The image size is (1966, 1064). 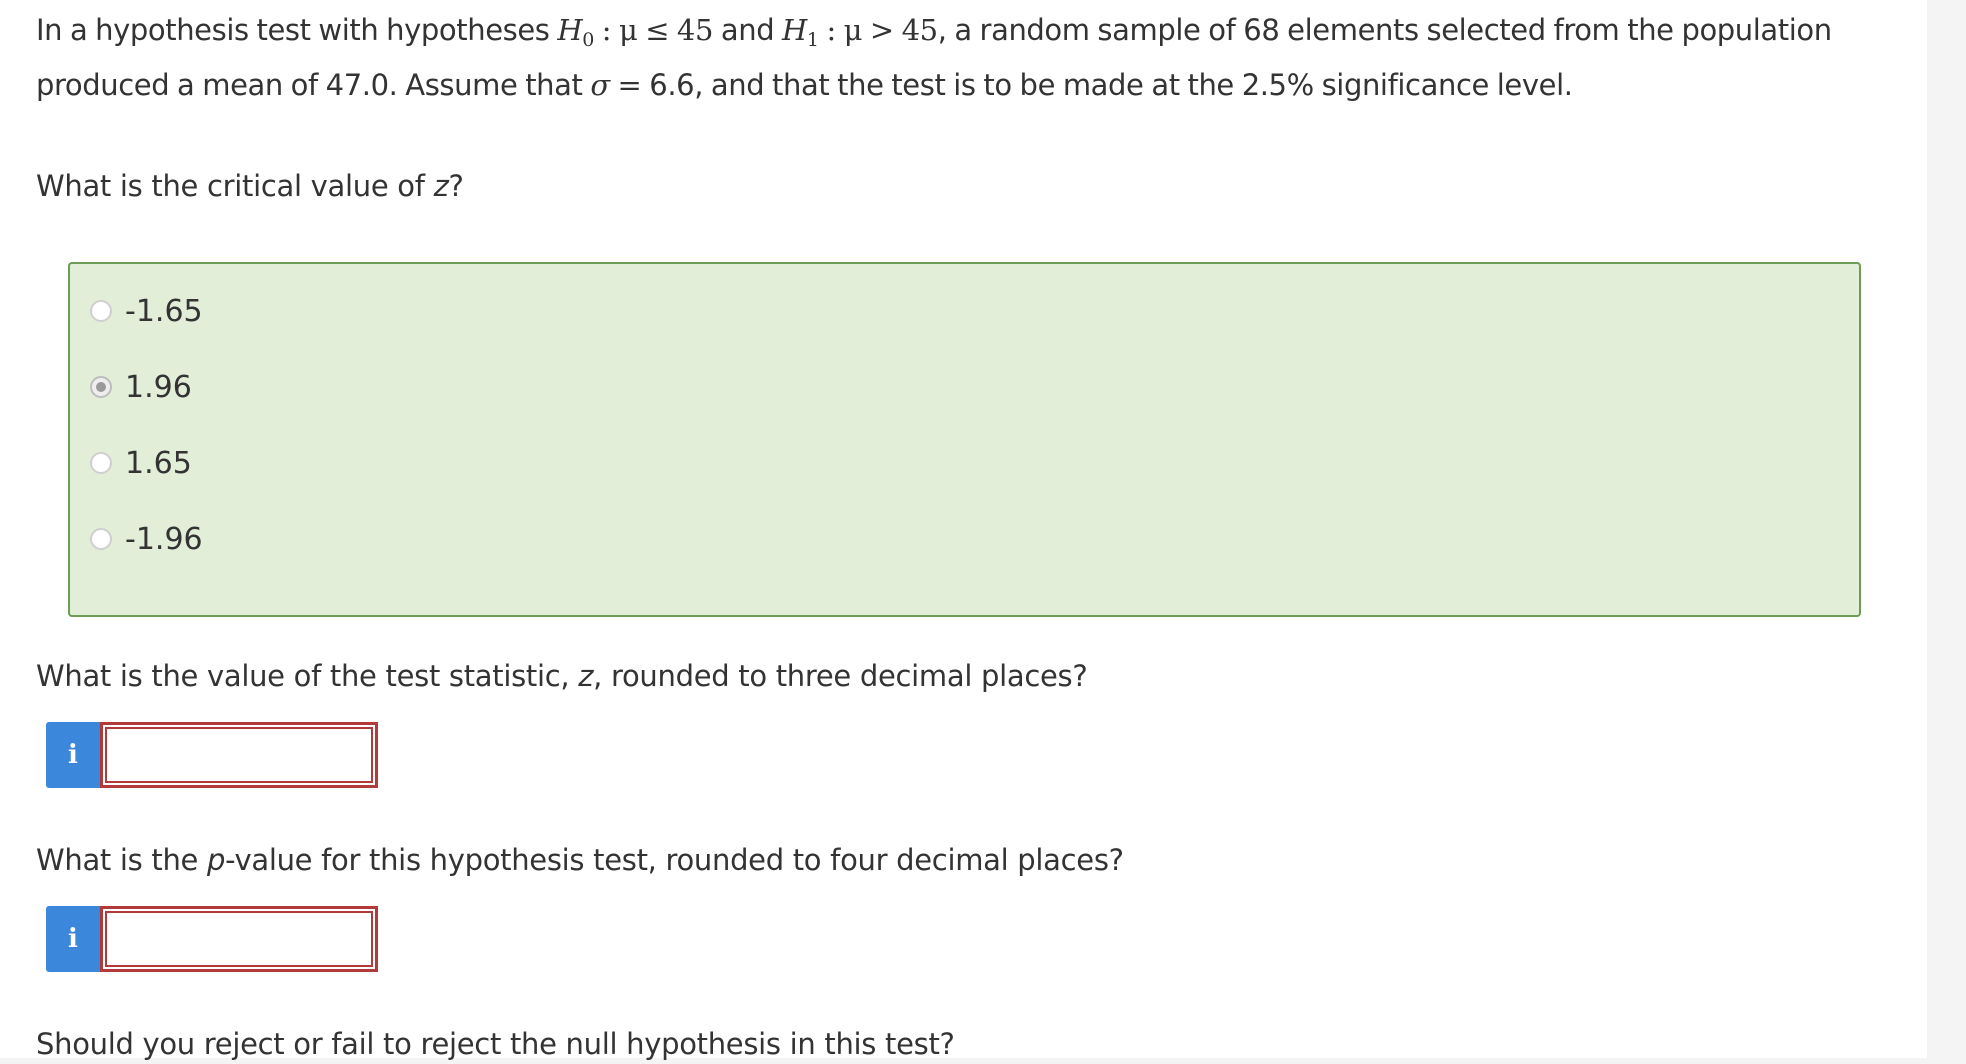 I want to click on option-1-96: 1.96, so click(x=141, y=387).